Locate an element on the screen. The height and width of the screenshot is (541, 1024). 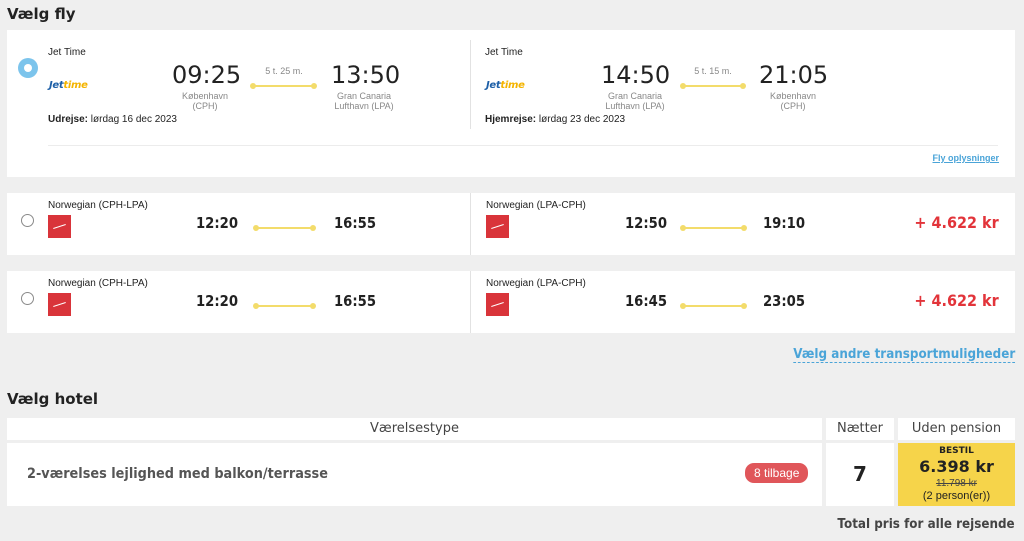
alt1-return-airline: Norwegian (LPA-CPH) is located at coordinates (536, 205).